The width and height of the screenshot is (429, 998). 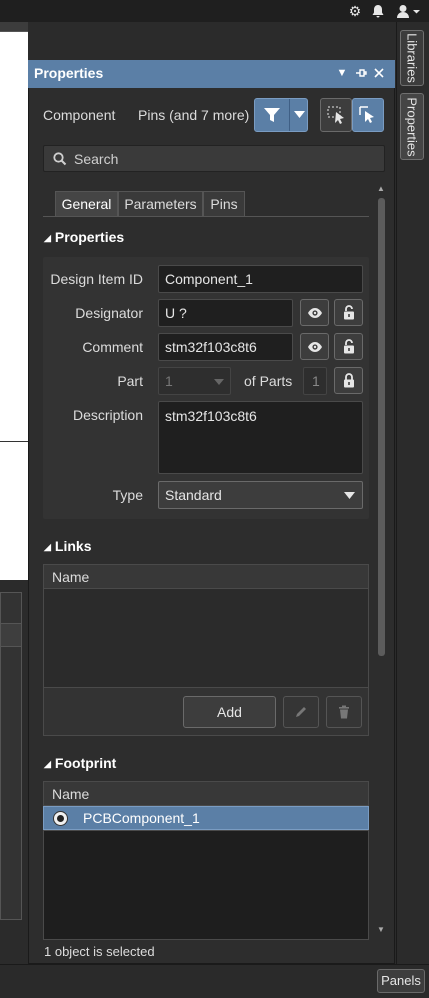 I want to click on part-select: 1, so click(x=194, y=381).